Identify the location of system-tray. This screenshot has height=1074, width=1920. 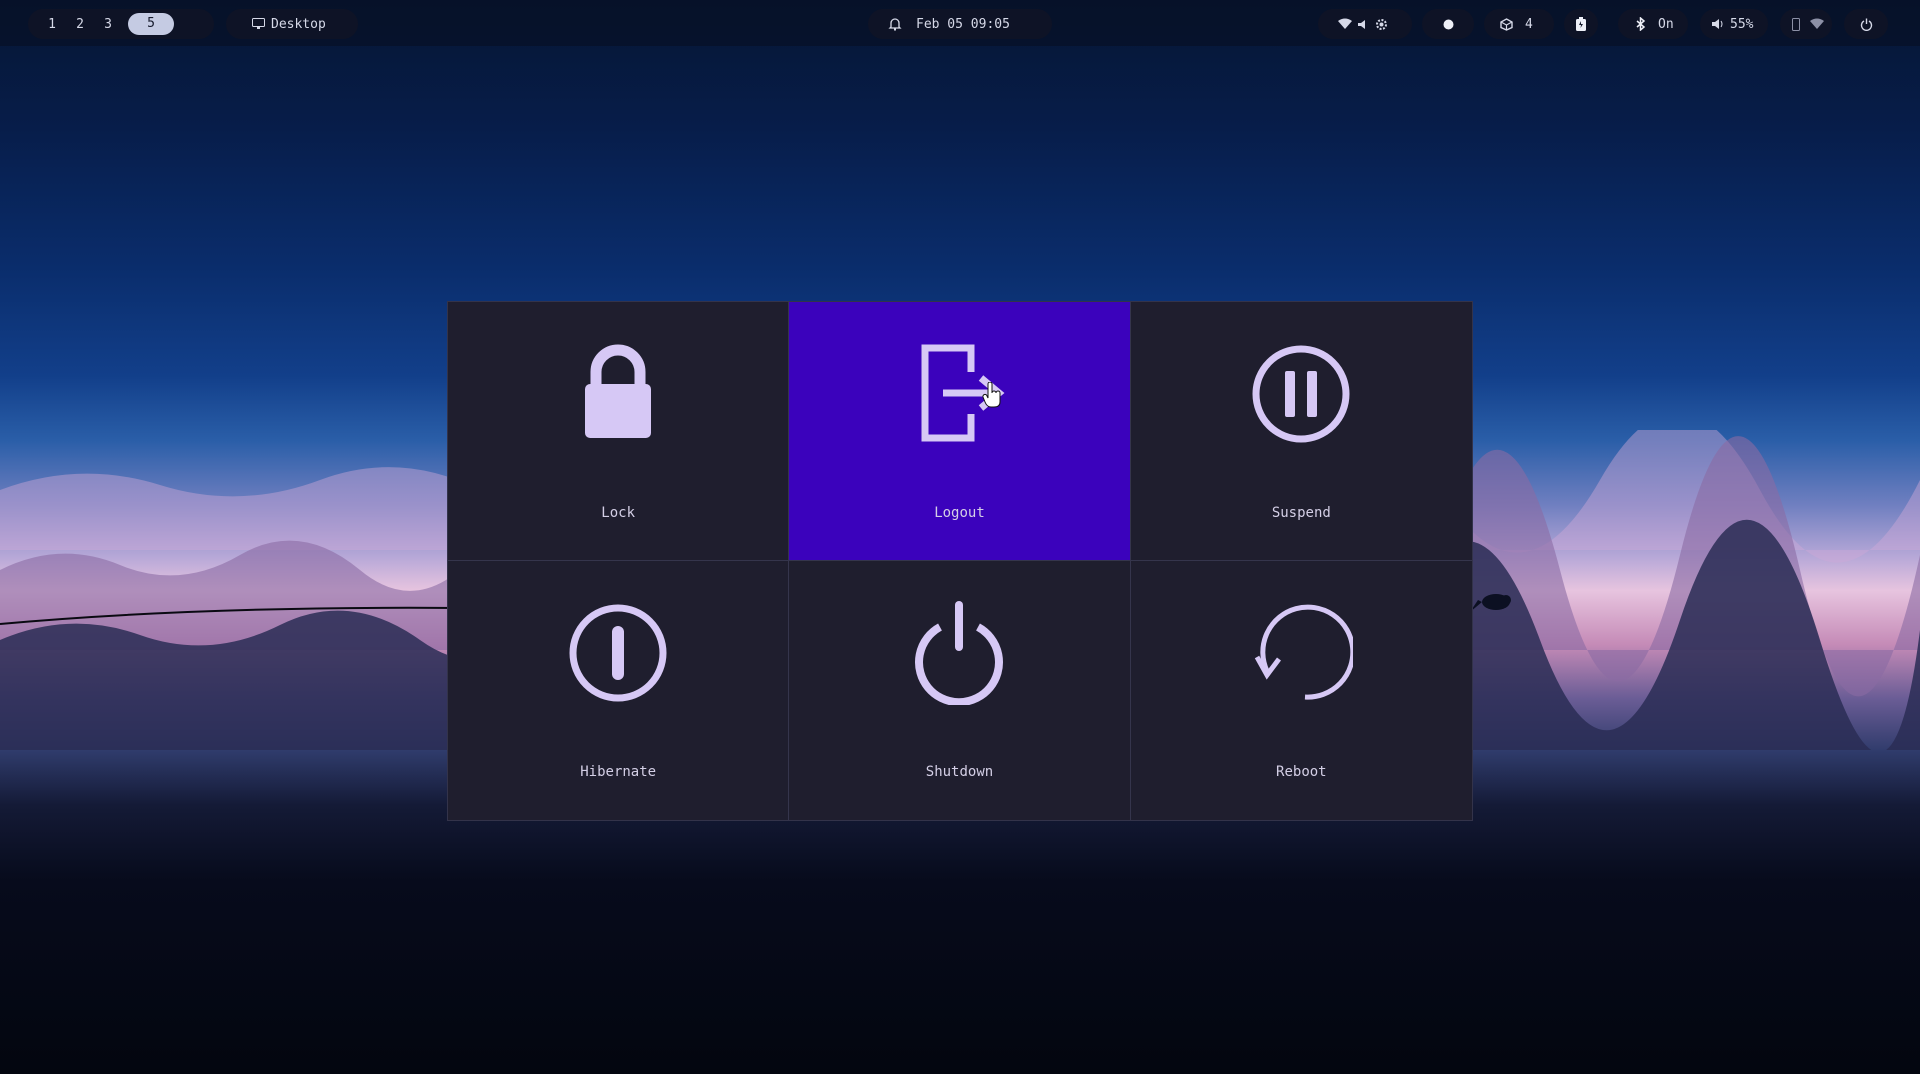
(1806, 24).